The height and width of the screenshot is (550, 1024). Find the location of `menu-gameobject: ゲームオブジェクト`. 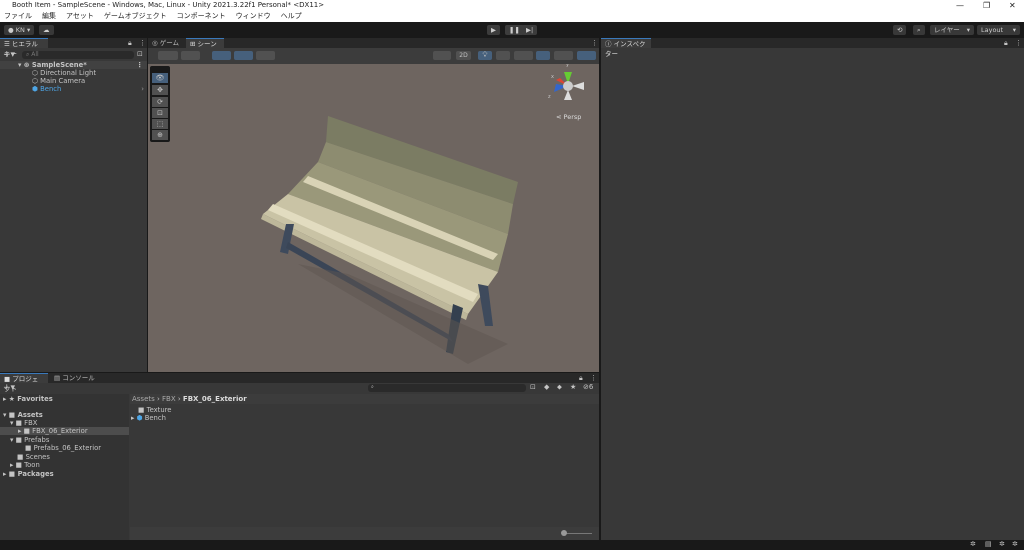

menu-gameobject: ゲームオブジェクト is located at coordinates (135, 16).